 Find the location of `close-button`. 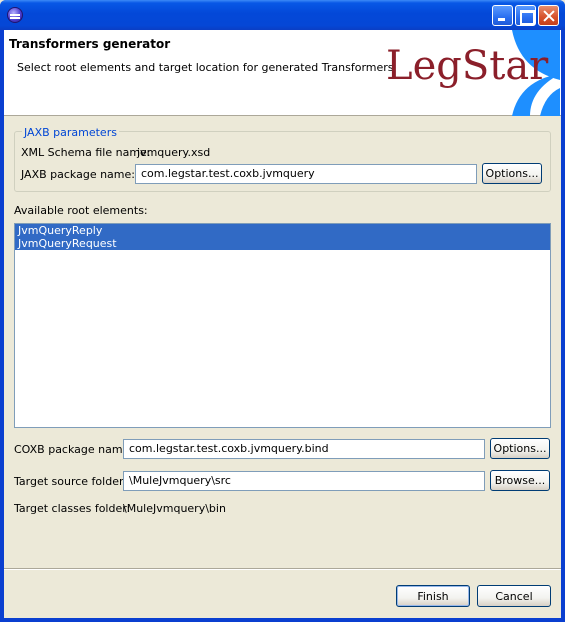

close-button is located at coordinates (548, 15).